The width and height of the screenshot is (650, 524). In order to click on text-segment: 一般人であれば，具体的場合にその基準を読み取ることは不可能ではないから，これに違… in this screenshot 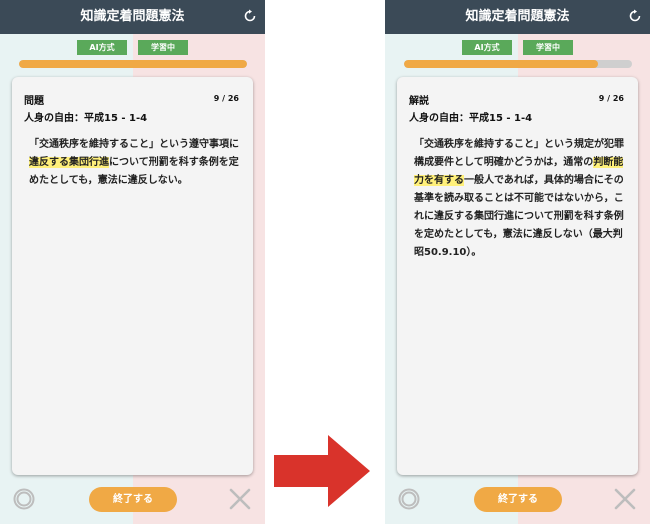, I will do `click(519, 216)`.